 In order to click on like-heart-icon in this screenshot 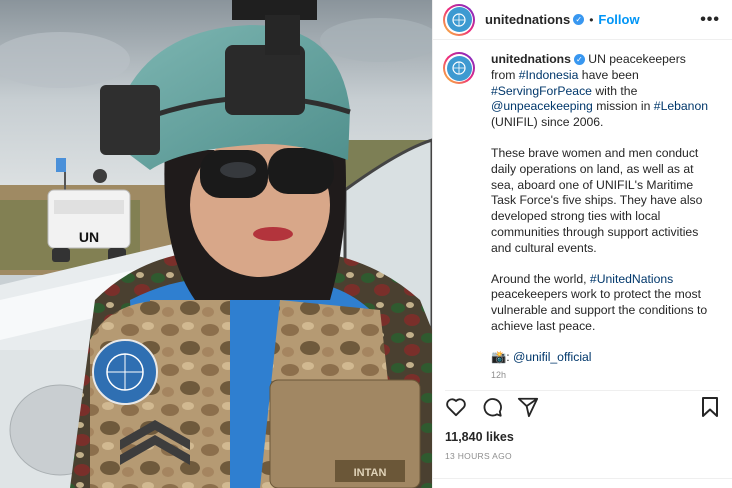, I will do `click(456, 407)`.